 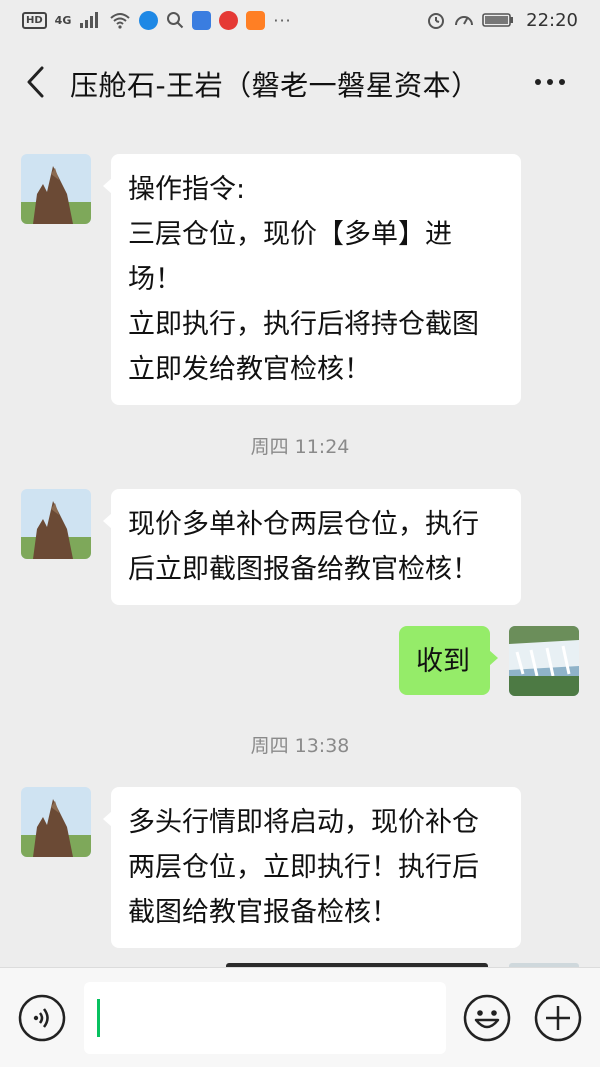 I want to click on message-line: 截图给教官报备检核！, so click(x=263, y=912).